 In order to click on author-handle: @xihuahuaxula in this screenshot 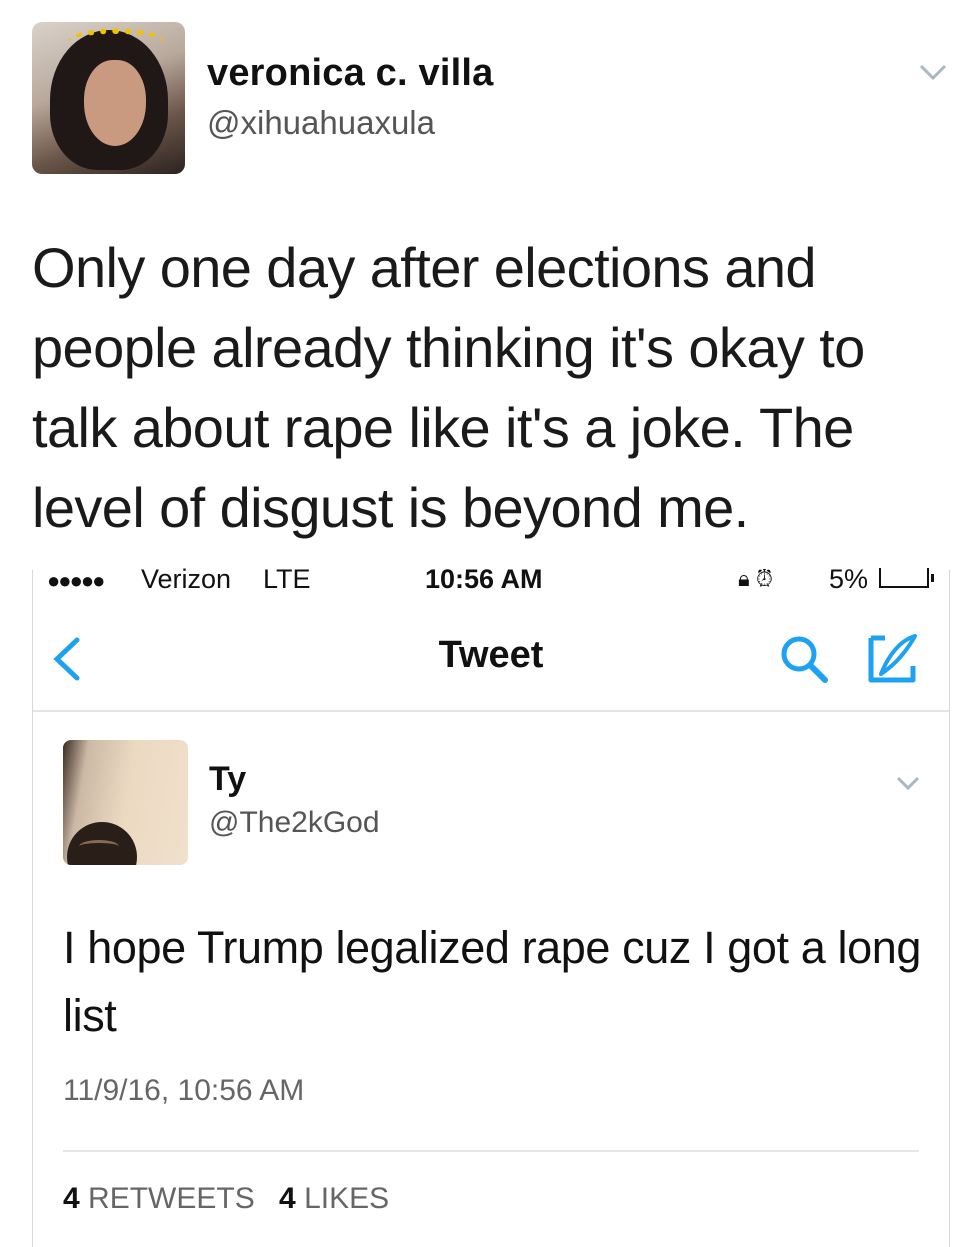, I will do `click(321, 123)`.